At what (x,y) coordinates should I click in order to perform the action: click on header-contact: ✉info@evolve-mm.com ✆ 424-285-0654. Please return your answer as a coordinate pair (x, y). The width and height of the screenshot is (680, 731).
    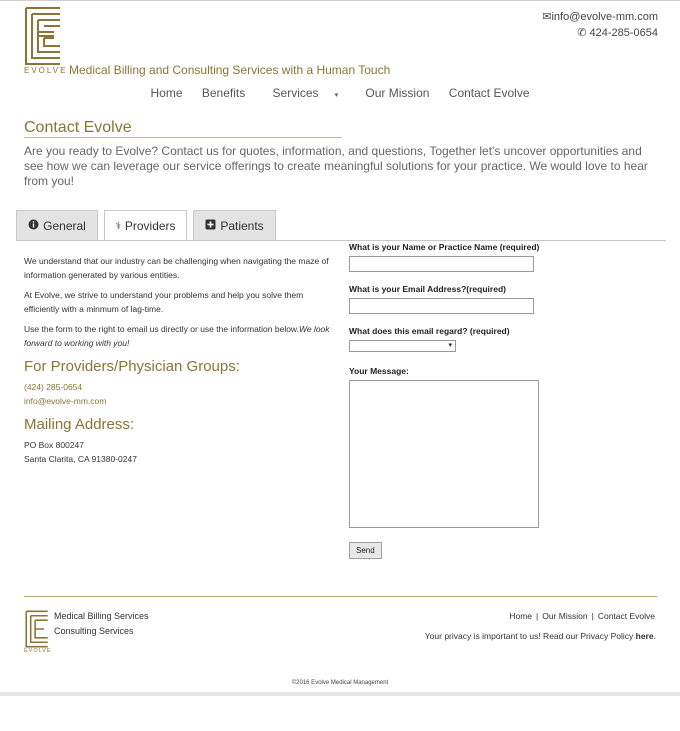
    Looking at the image, I should click on (600, 25).